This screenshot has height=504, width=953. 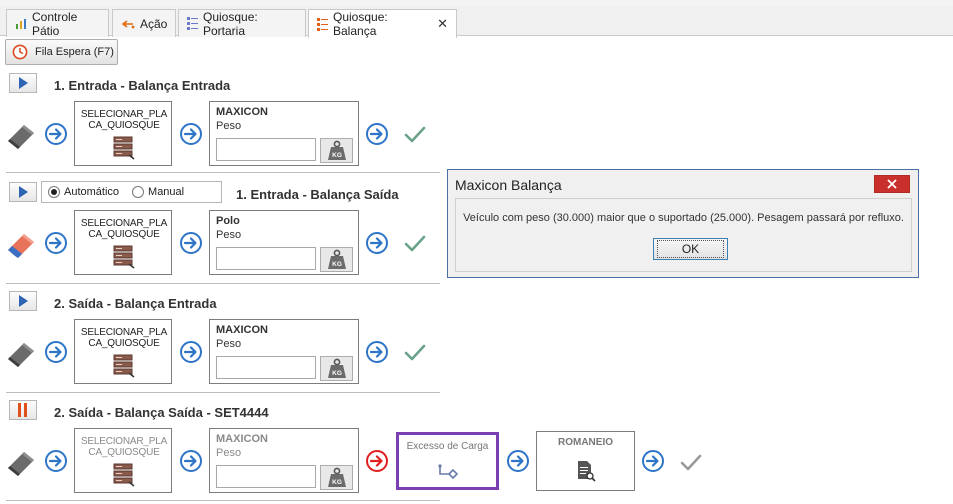 I want to click on section-title: 2. Saída - Balança Entrada, so click(x=135, y=303).